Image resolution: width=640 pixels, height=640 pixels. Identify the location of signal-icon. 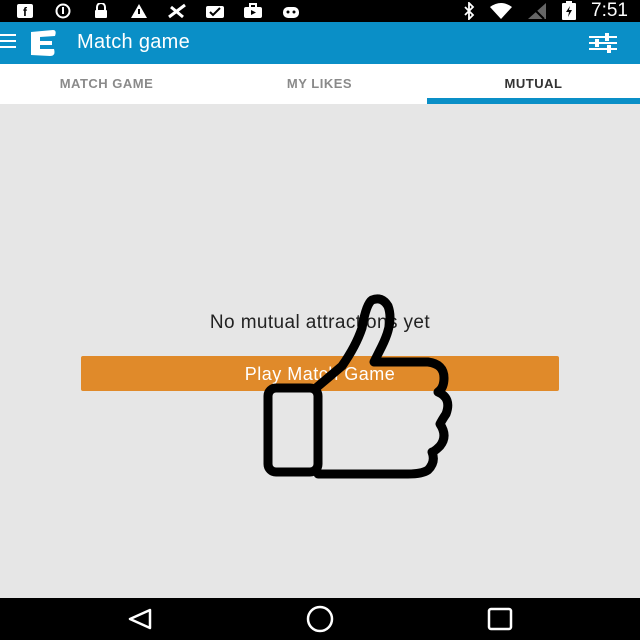
(537, 11).